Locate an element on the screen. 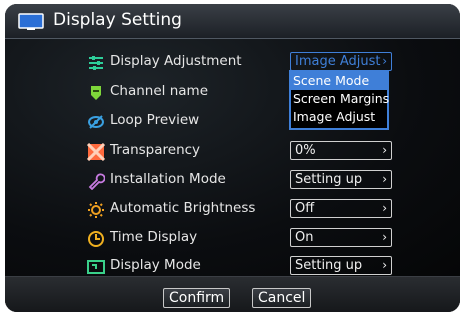 Image resolution: width=465 pixels, height=317 pixels. sliders-icon is located at coordinates (96, 63).